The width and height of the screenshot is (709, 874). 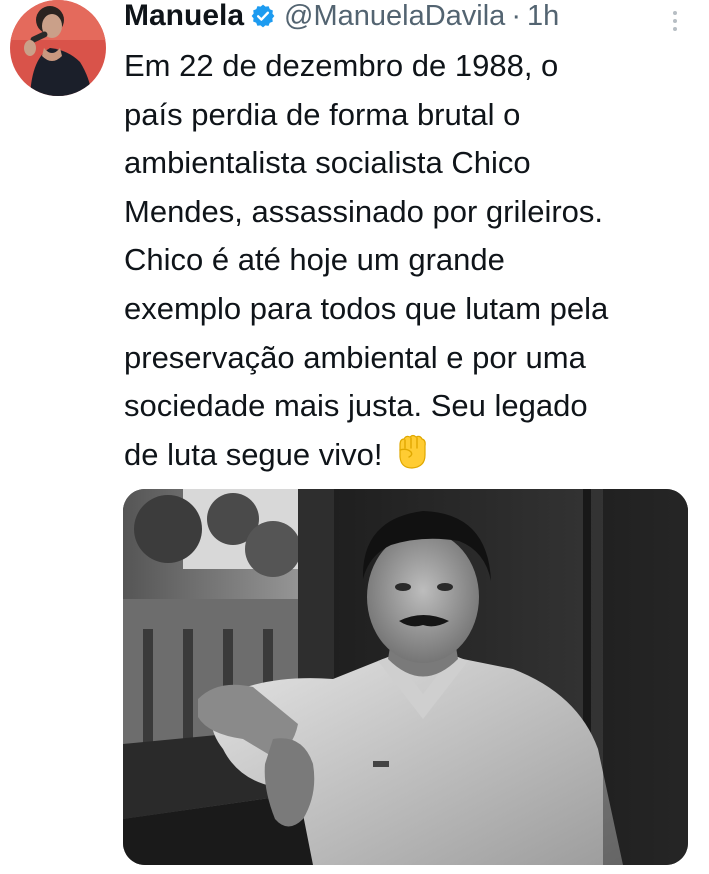 I want to click on display-name: Manuela, so click(x=184, y=16).